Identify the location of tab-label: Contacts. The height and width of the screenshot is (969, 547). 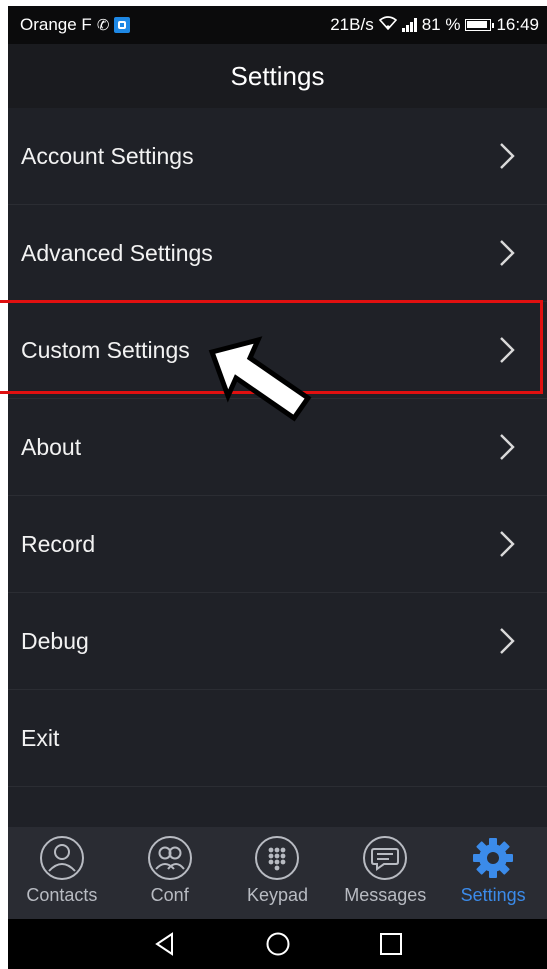
(62, 895).